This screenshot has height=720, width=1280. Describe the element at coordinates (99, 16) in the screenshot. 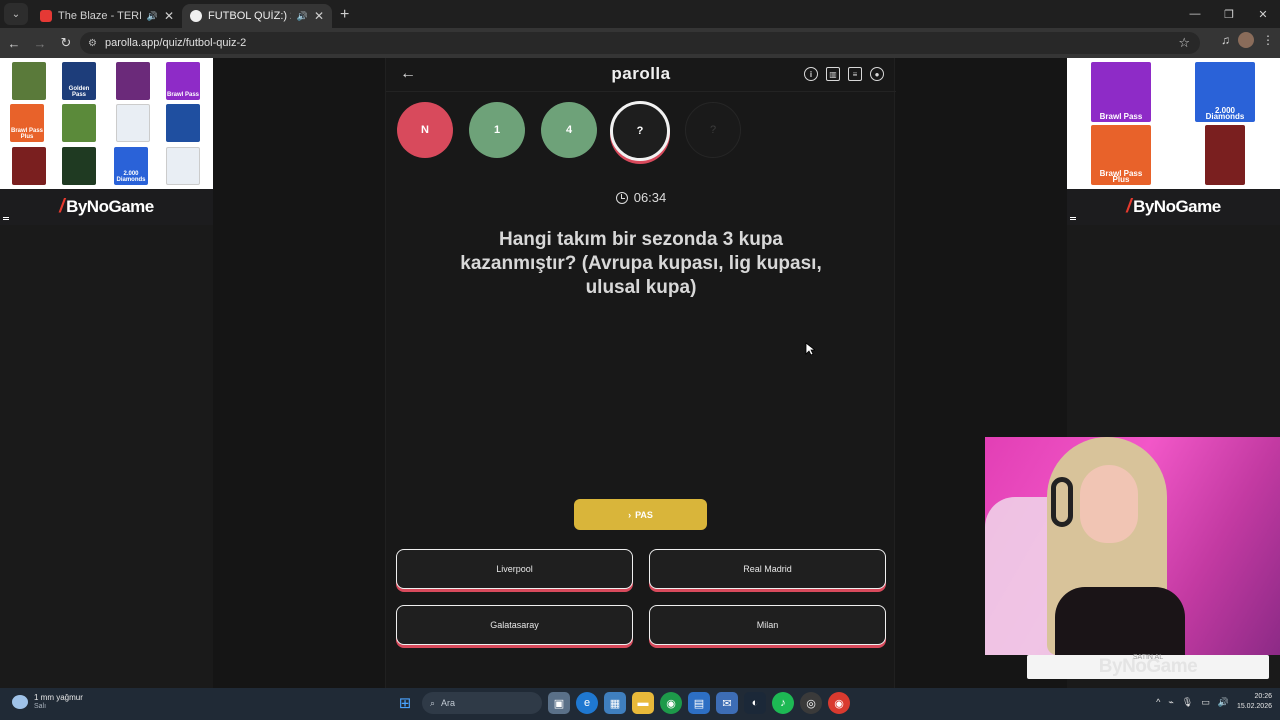

I see `tab-title: The Blaze - TERRITORY (Offi` at that location.